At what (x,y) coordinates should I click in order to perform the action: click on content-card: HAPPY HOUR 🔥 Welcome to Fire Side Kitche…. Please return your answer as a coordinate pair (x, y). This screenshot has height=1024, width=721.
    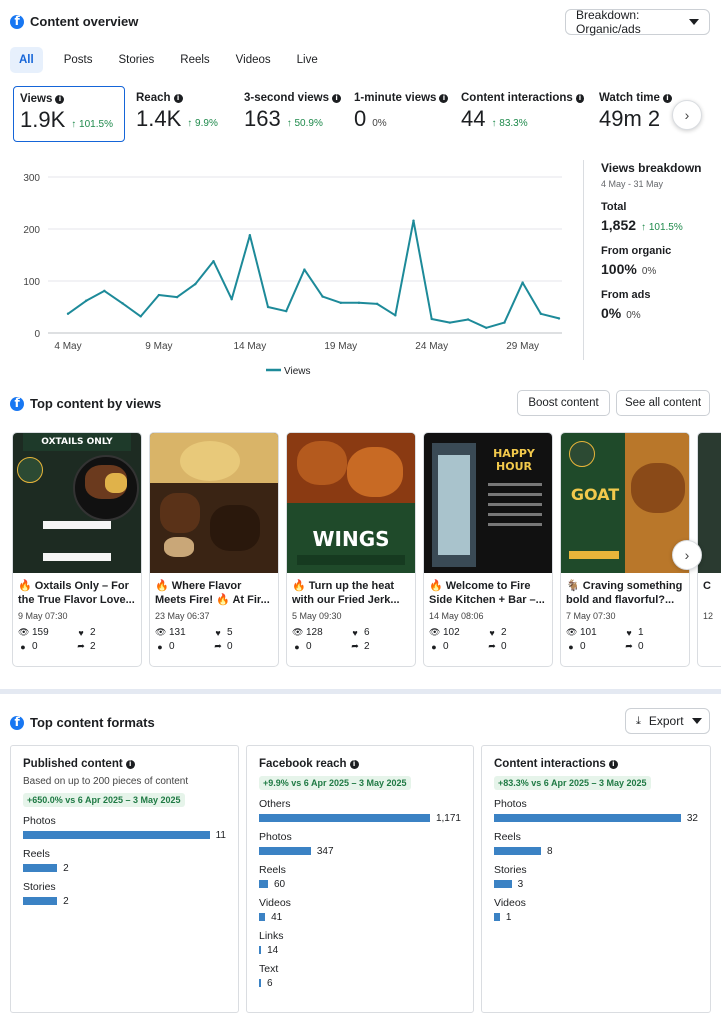
    Looking at the image, I should click on (488, 549).